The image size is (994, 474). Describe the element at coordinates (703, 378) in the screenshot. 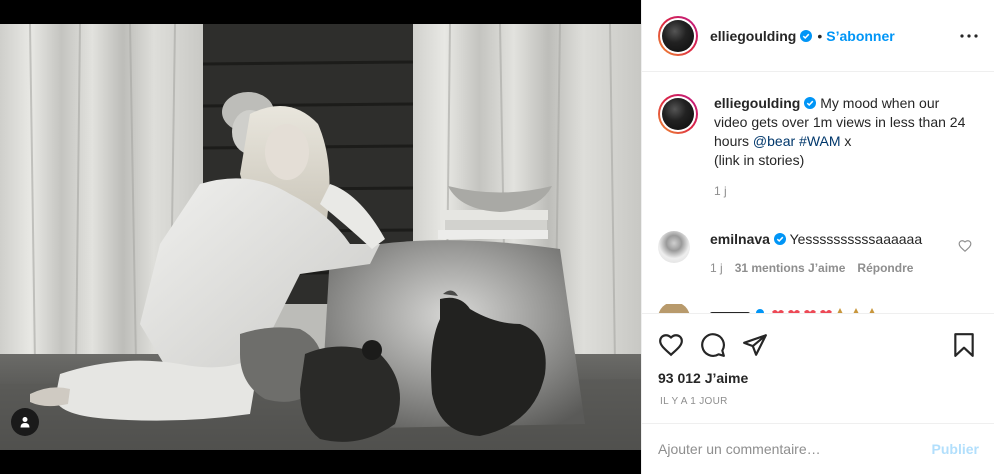

I see `likes-count: 93 012 J’aime` at that location.